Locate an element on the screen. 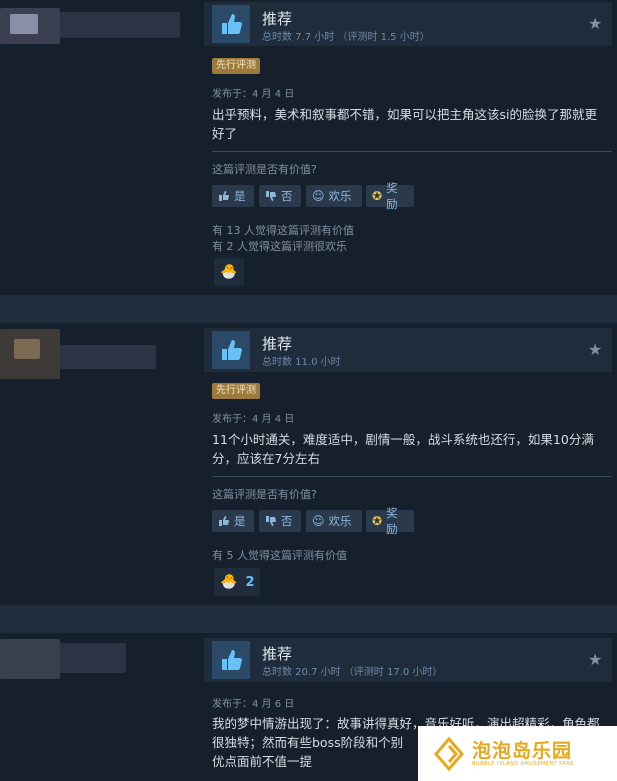 This screenshot has width=617, height=781. funny-count: 有 2 人觉得这篇评测很欢乐 is located at coordinates (279, 246).